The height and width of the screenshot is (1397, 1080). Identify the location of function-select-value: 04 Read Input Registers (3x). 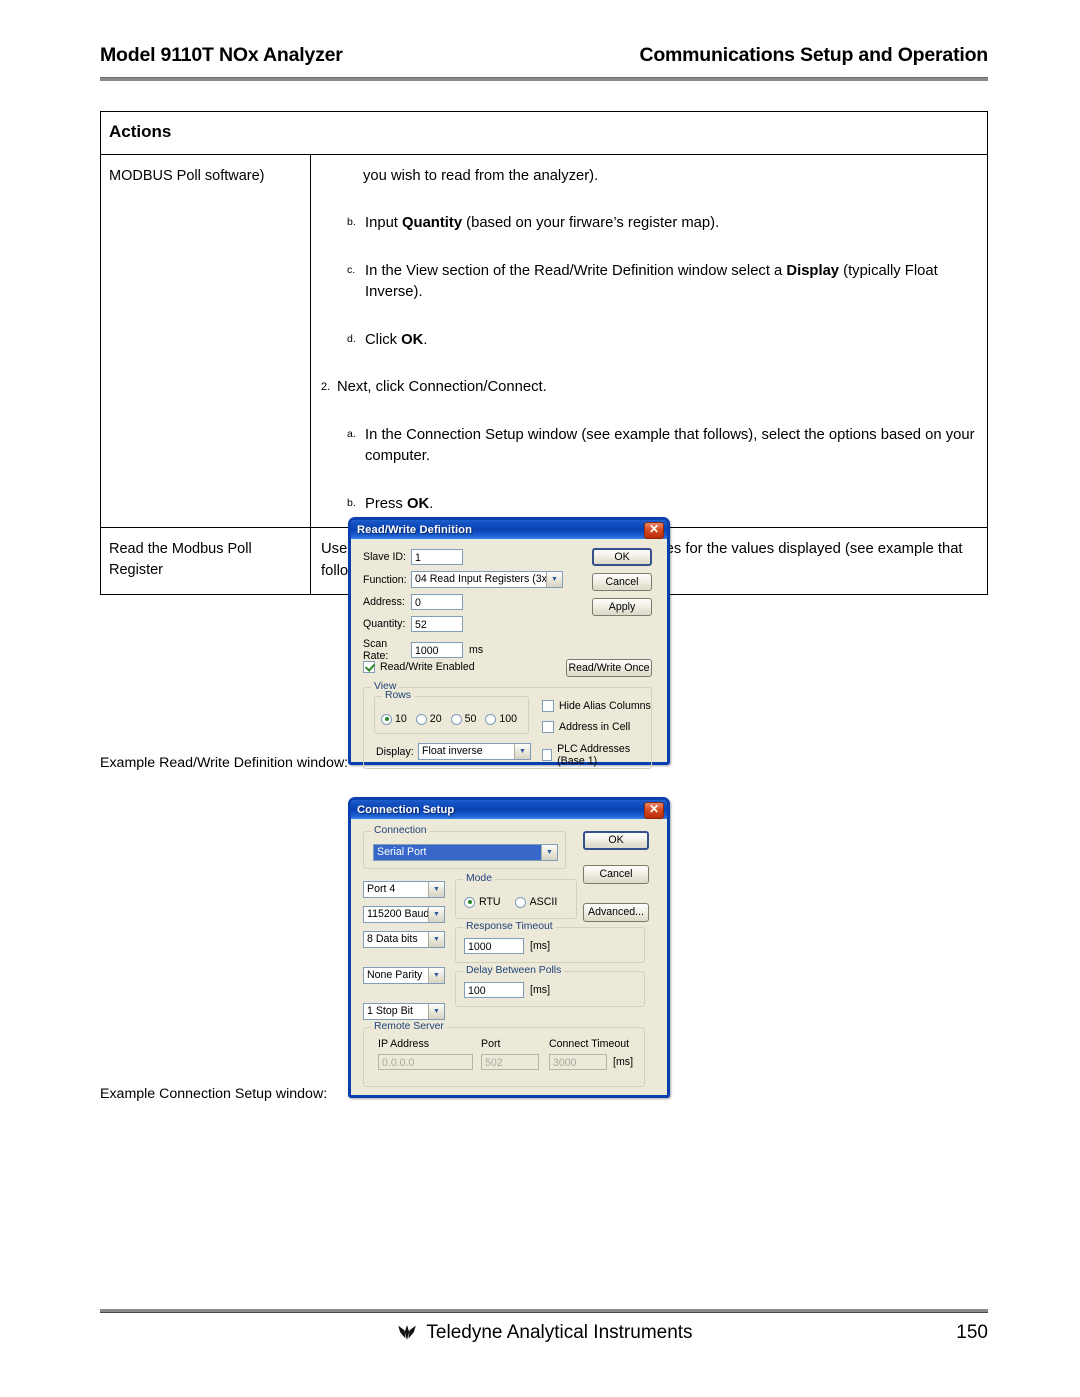
(480, 579).